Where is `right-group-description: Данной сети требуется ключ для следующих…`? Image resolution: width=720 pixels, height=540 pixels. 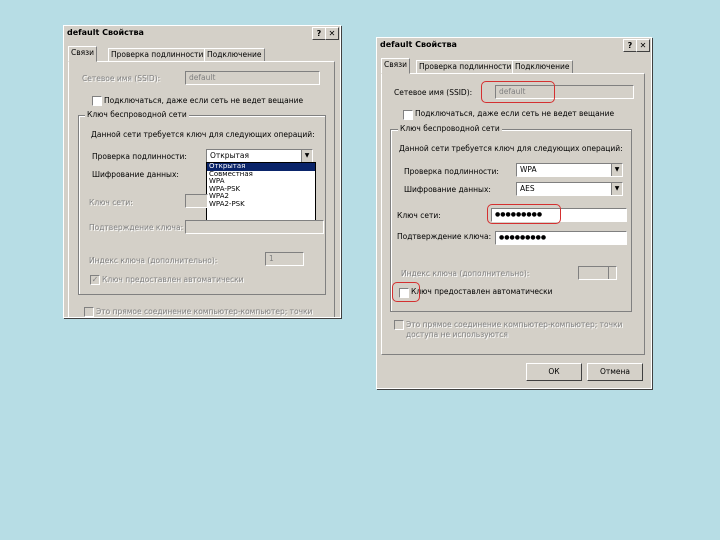 right-group-description: Данной сети требуется ключ для следующих… is located at coordinates (511, 148).